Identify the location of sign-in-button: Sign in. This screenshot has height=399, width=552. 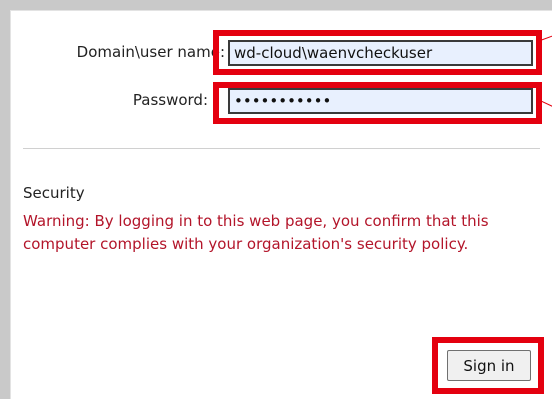
(489, 365).